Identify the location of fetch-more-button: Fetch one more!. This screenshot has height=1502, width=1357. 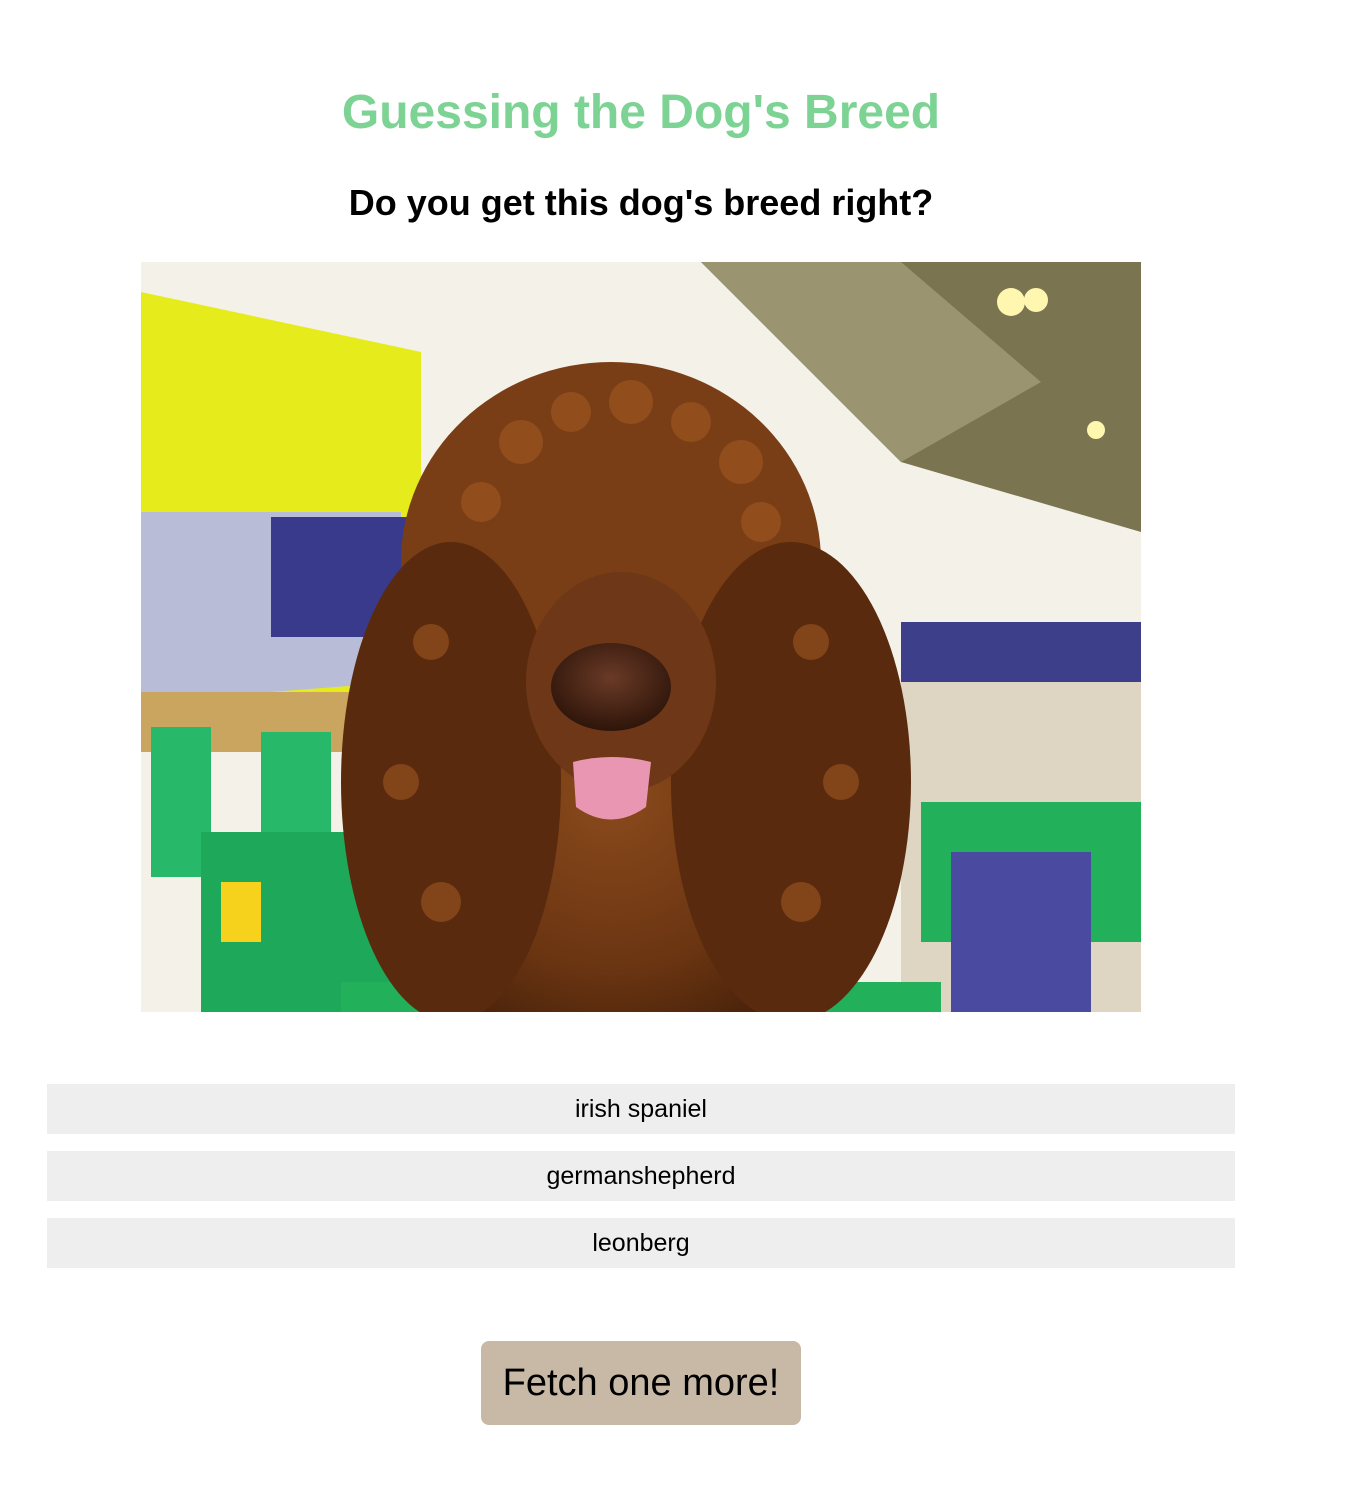
(641, 1383).